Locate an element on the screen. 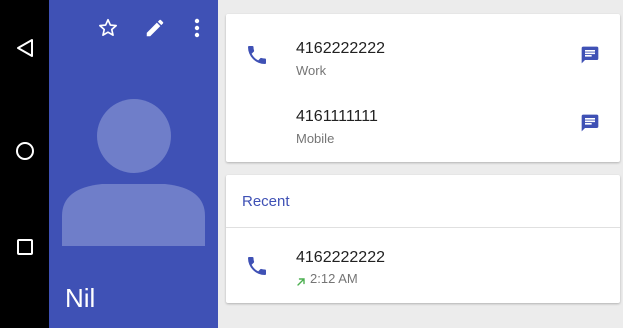  recent-time-line: 2:12 AM is located at coordinates (327, 279).